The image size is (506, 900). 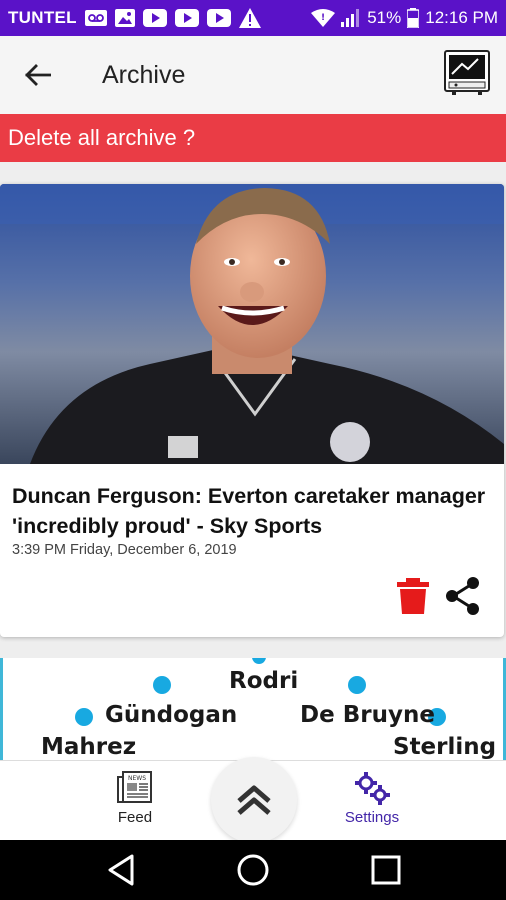 What do you see at coordinates (253, 138) in the screenshot?
I see `delete-all-archive-button: Delete all archive ?` at bounding box center [253, 138].